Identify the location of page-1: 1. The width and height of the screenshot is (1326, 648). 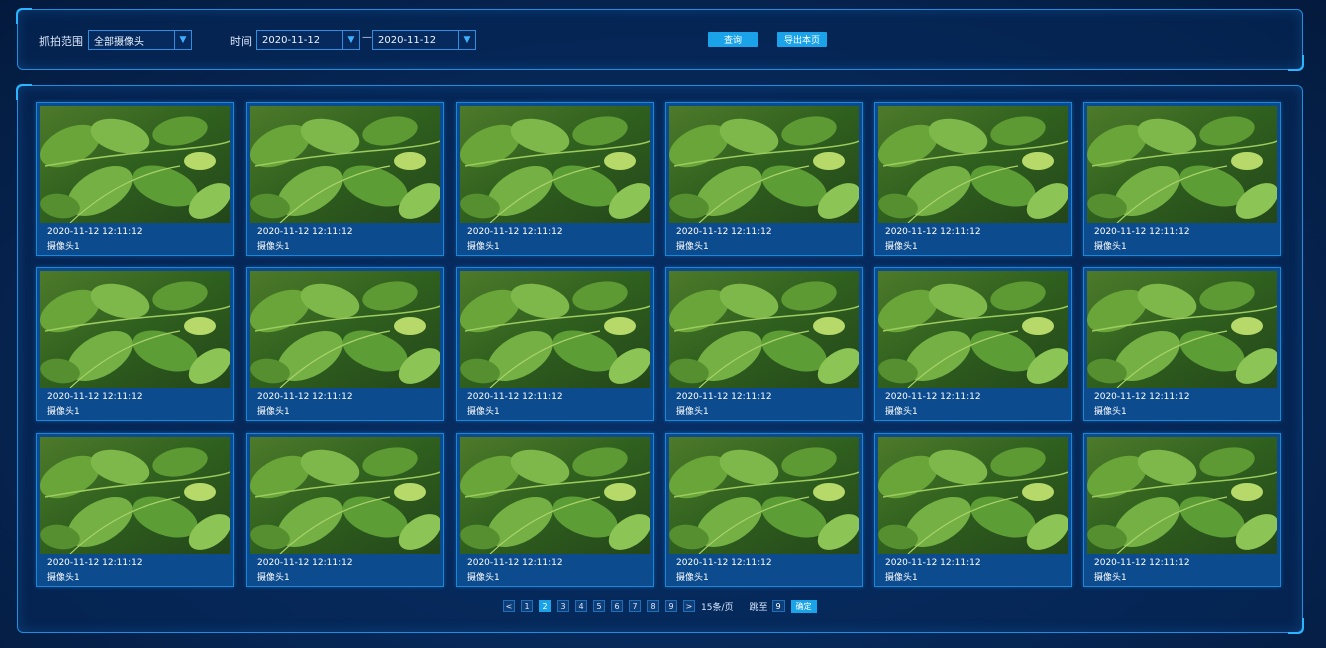
(527, 606).